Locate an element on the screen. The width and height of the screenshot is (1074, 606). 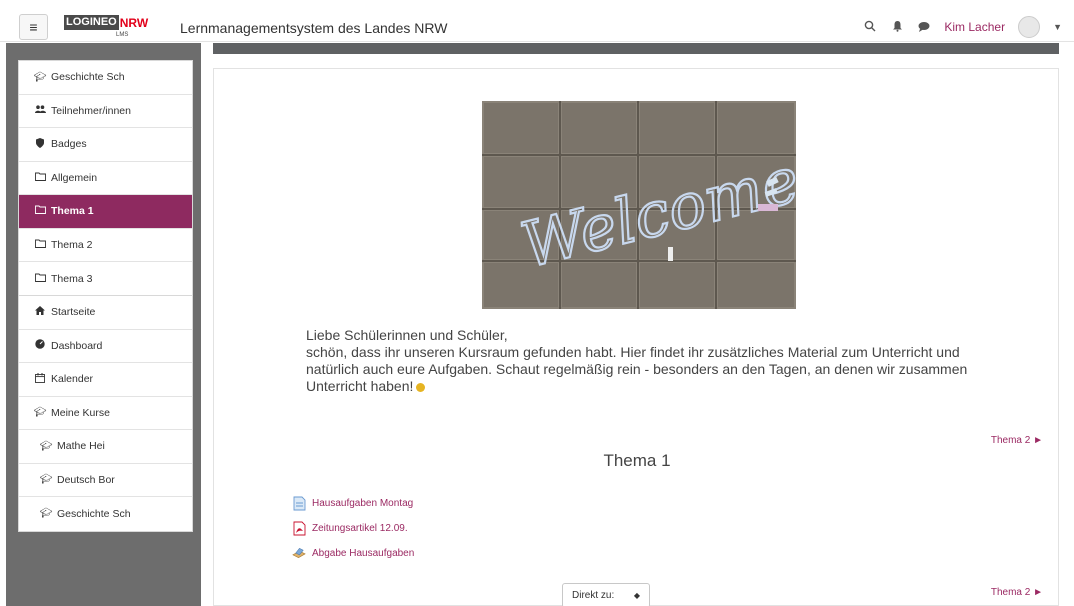
sidebar-item-badges: Badges is located at coordinates (105, 145).